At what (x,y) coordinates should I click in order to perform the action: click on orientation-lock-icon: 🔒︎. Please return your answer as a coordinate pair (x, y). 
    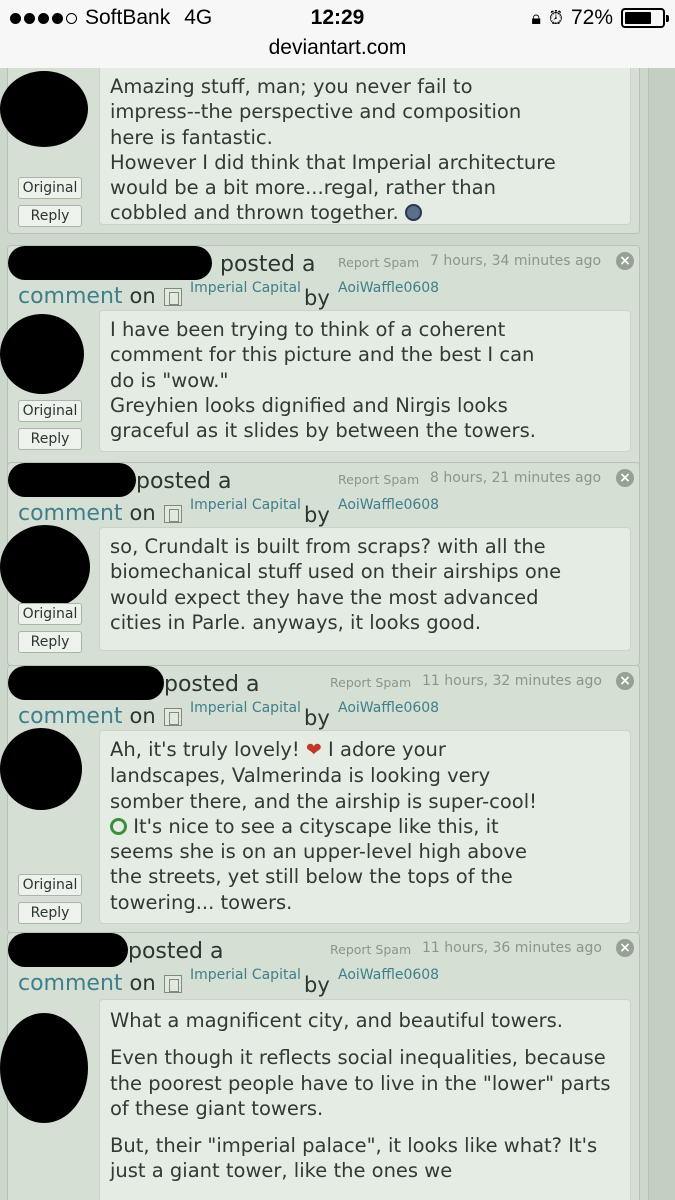
    Looking at the image, I should click on (536, 17).